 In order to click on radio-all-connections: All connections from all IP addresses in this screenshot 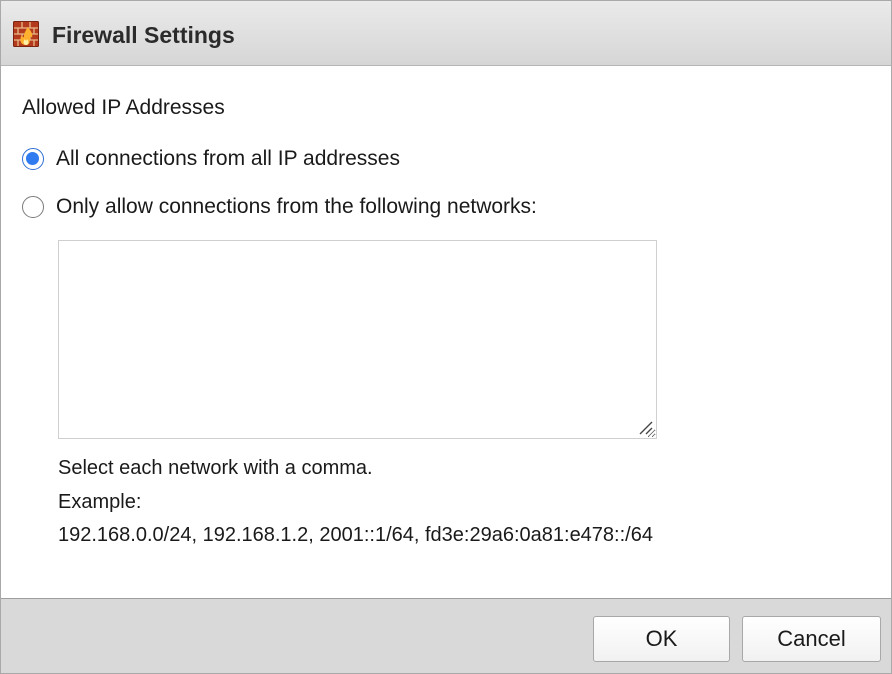, I will do `click(211, 159)`.